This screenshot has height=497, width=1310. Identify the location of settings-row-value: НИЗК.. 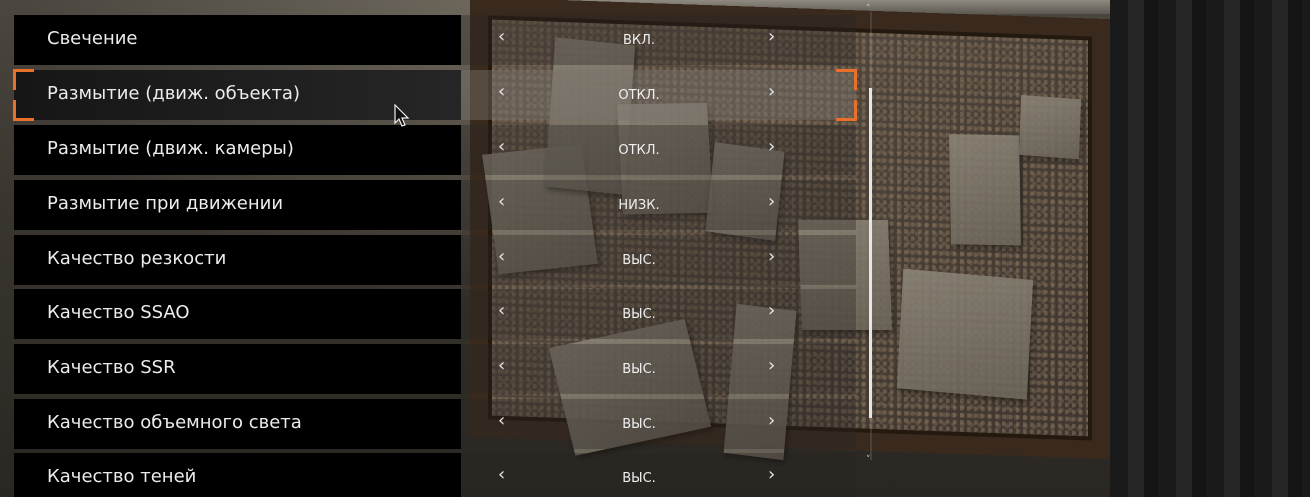
(639, 205).